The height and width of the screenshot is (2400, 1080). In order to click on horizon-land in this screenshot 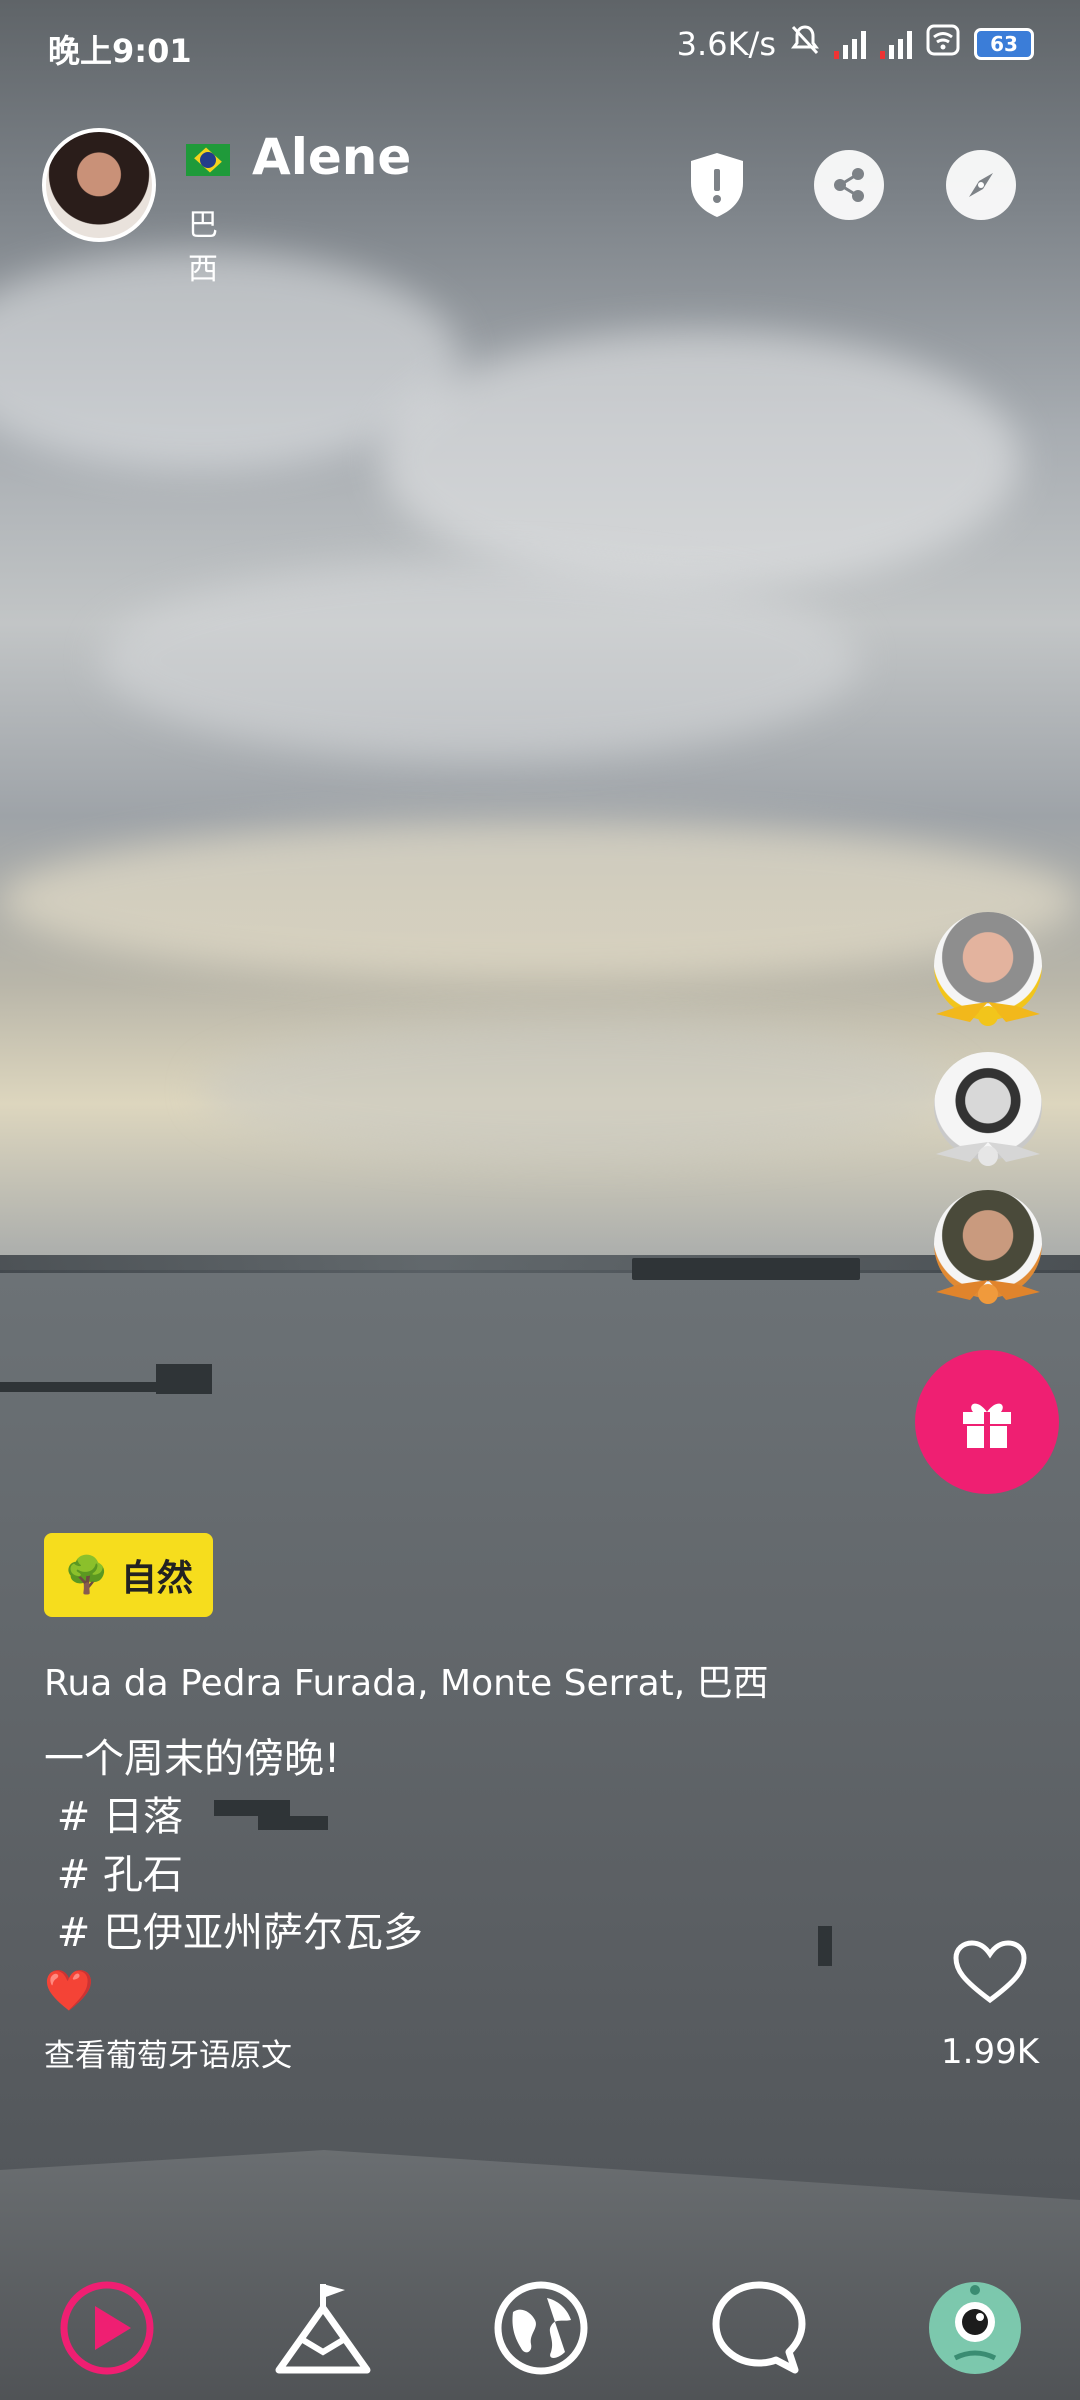, I will do `click(540, 1264)`.